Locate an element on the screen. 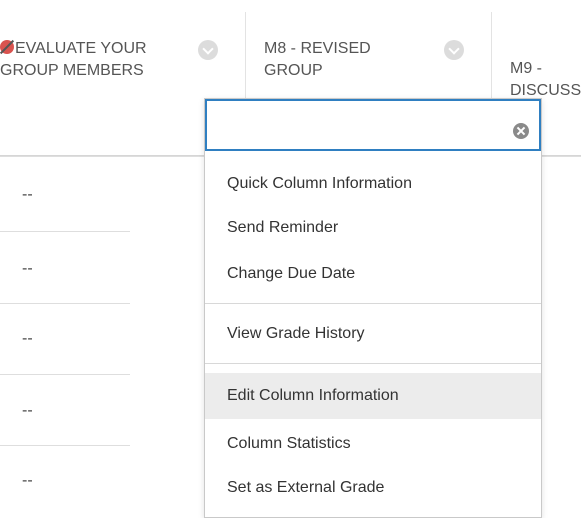 The height and width of the screenshot is (518, 581). clear-icon is located at coordinates (521, 131).